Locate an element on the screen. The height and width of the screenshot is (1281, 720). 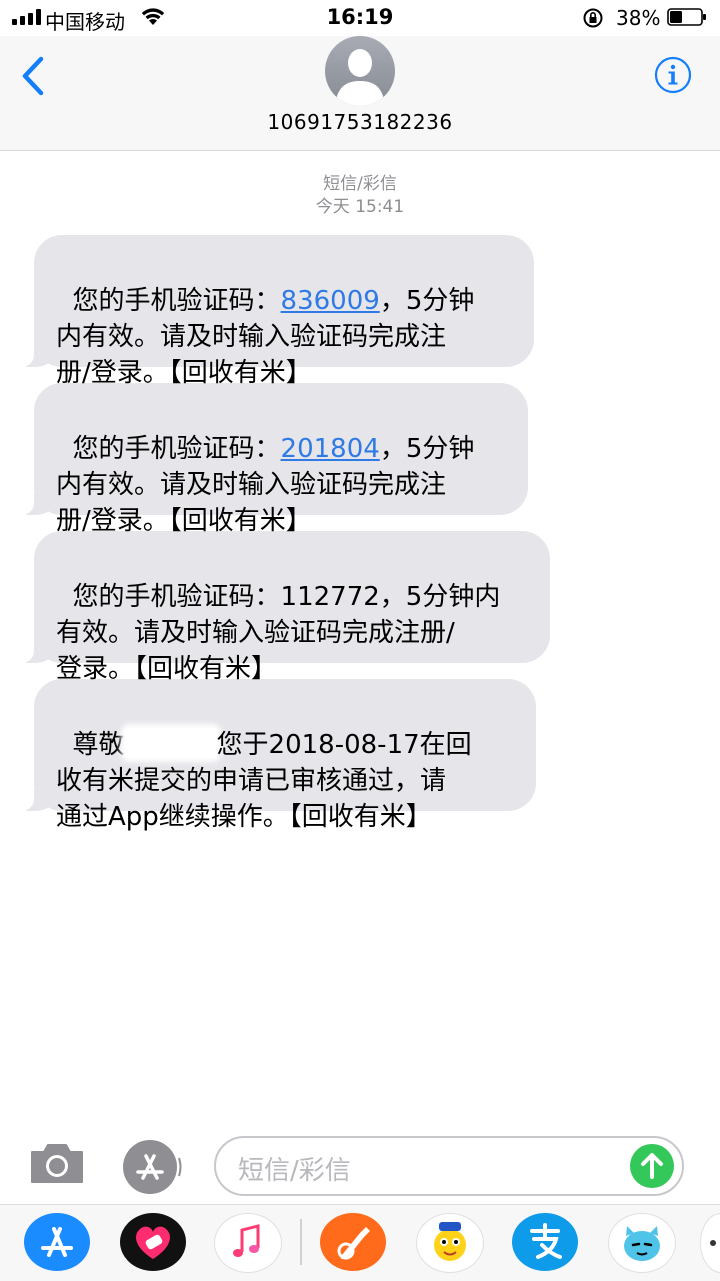
info-icon is located at coordinates (673, 75).